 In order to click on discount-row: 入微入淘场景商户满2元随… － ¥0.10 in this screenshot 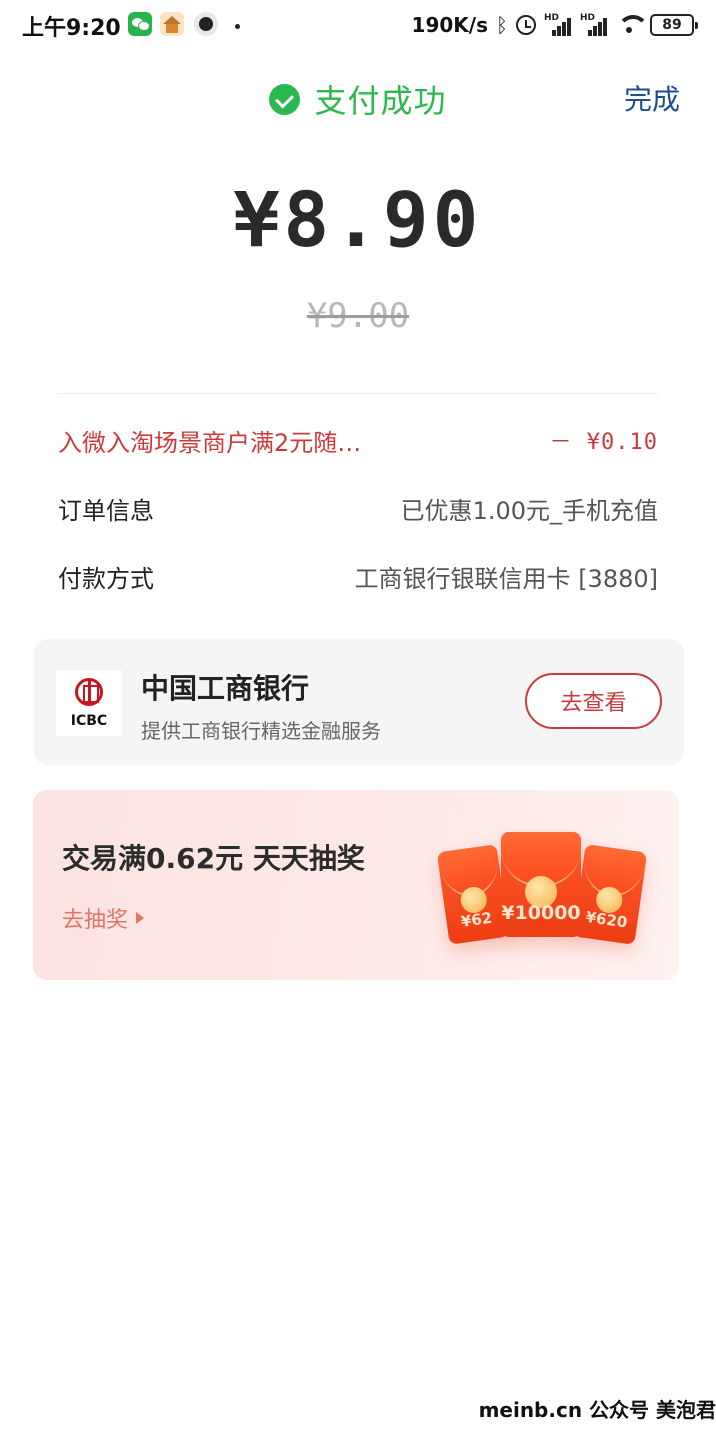, I will do `click(358, 440)`.